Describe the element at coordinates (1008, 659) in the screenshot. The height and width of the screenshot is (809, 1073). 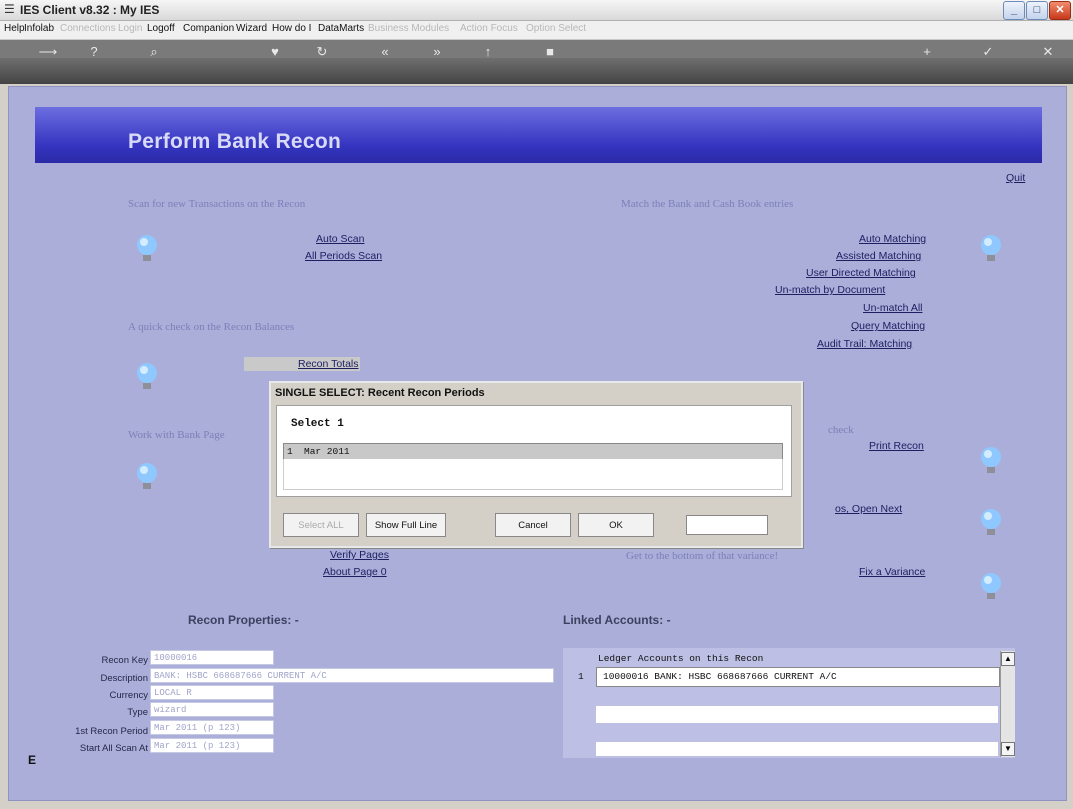
I see `scroll-up-icon: ▲` at that location.